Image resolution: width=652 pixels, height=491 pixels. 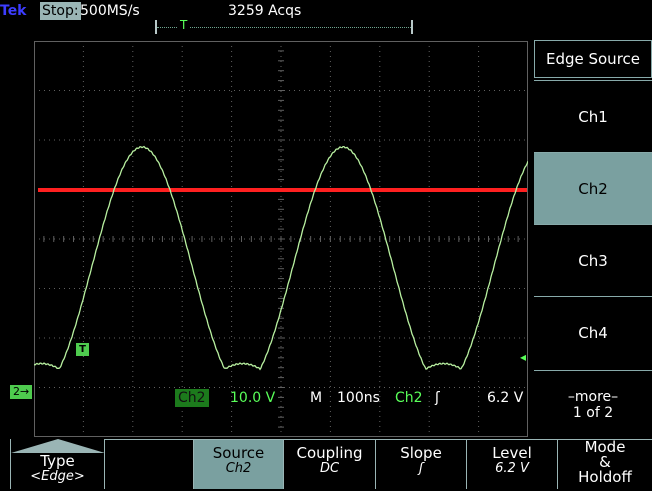 I want to click on slope-menu-button: Slope ʃ, so click(x=420, y=464).